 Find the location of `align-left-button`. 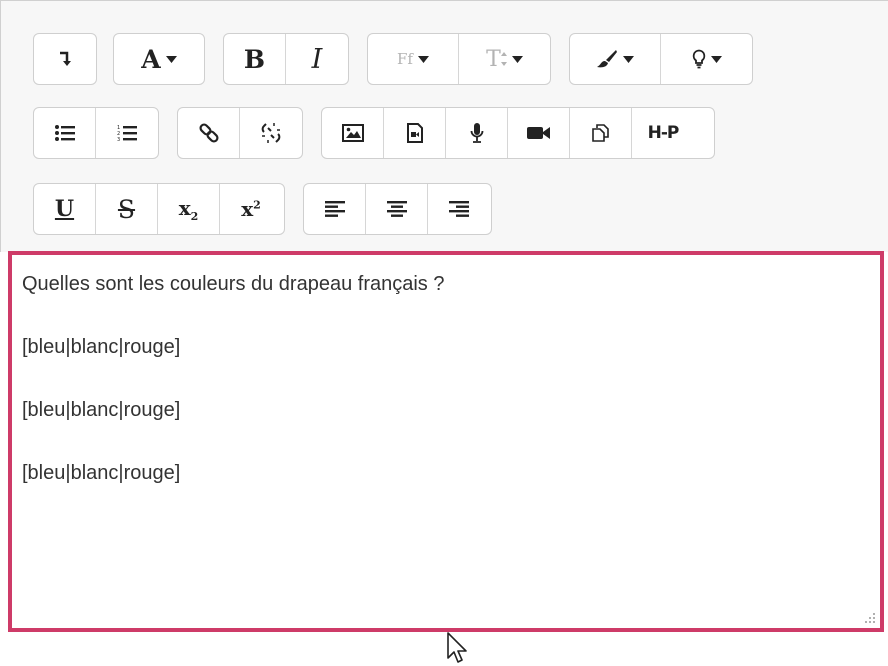

align-left-button is located at coordinates (335, 209).